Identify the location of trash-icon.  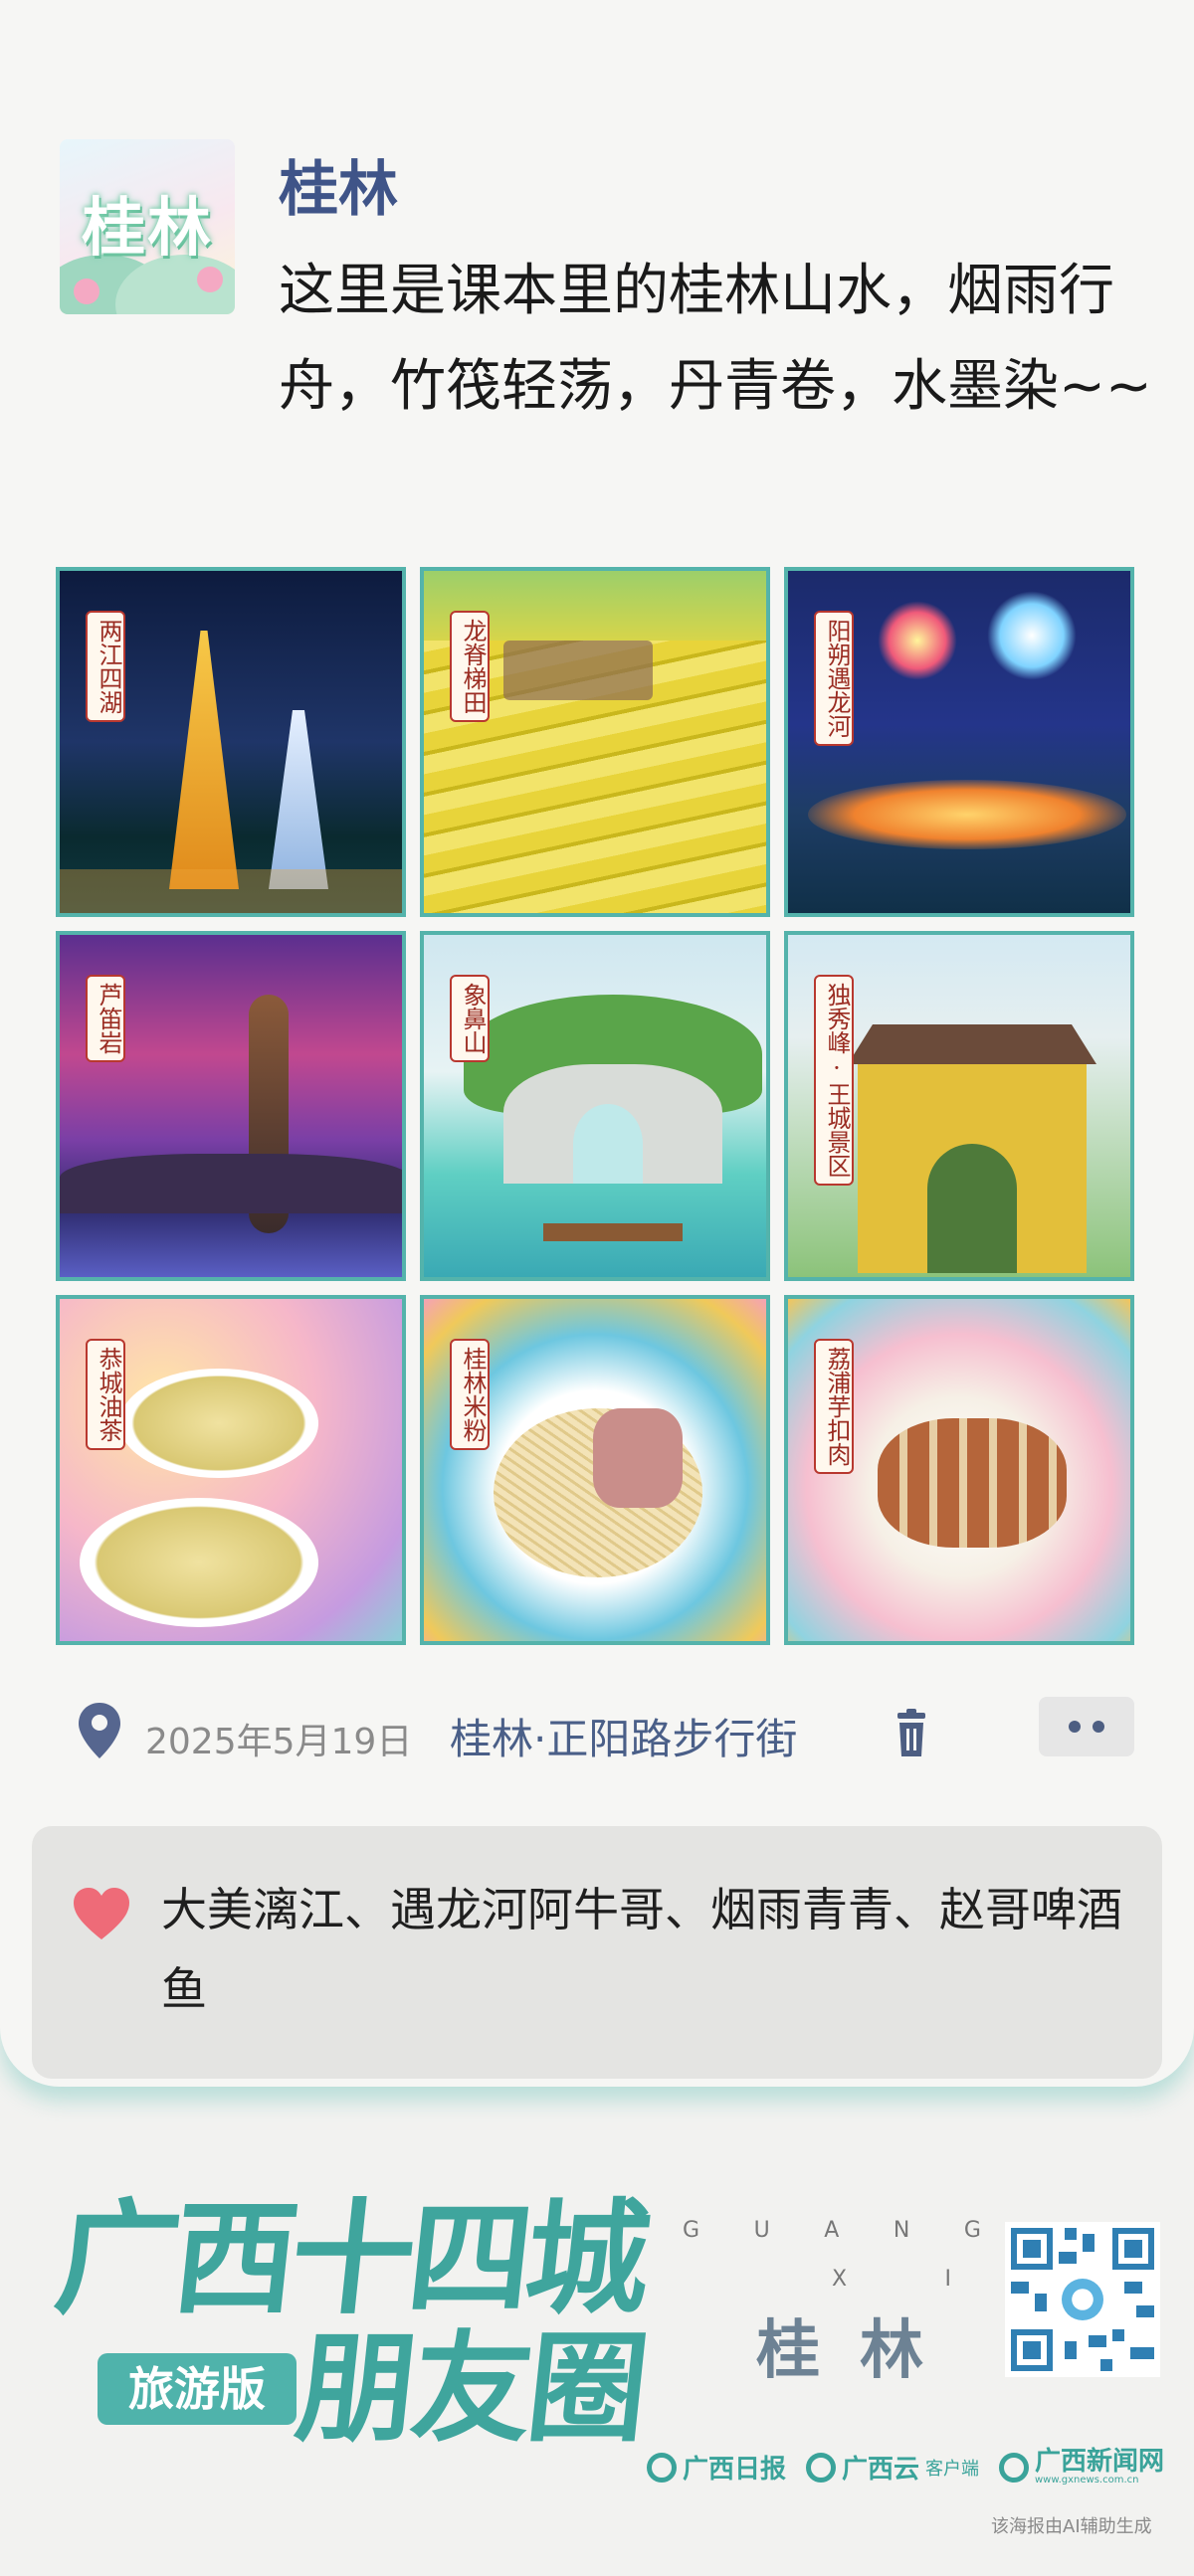
(911, 1733).